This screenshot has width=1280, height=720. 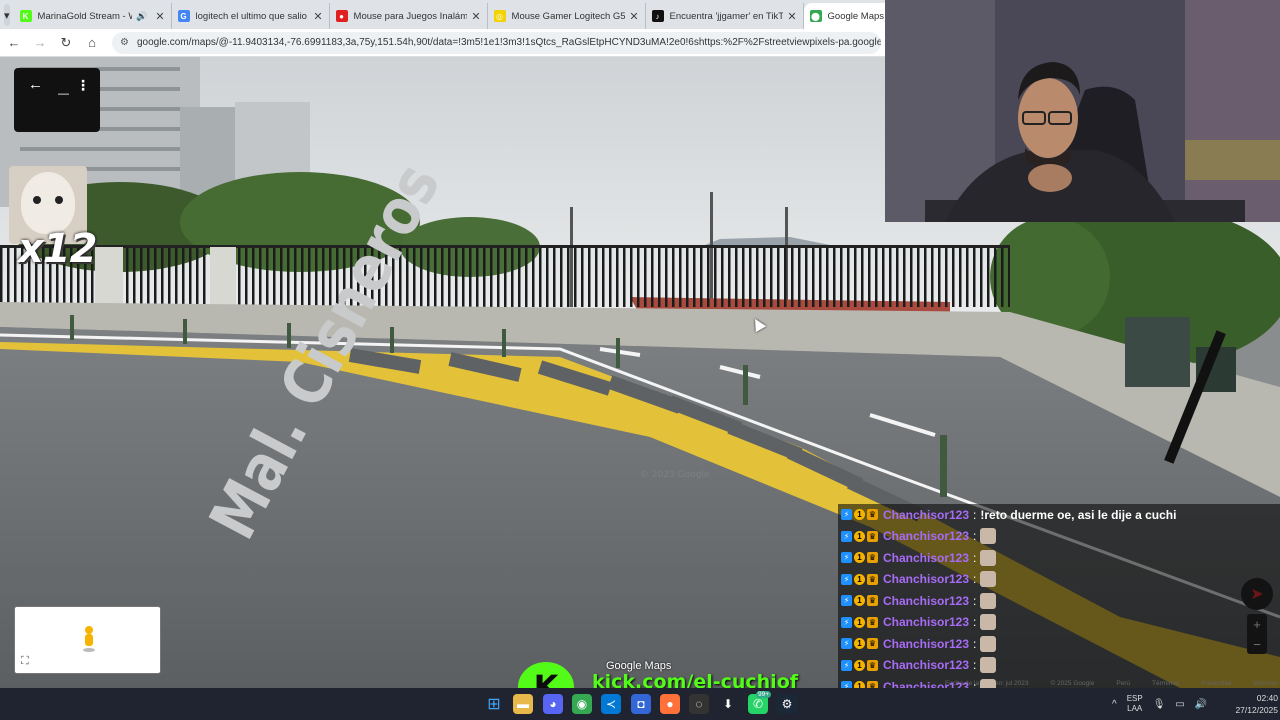 What do you see at coordinates (92, 43) in the screenshot?
I see `home-button: ⌂` at bounding box center [92, 43].